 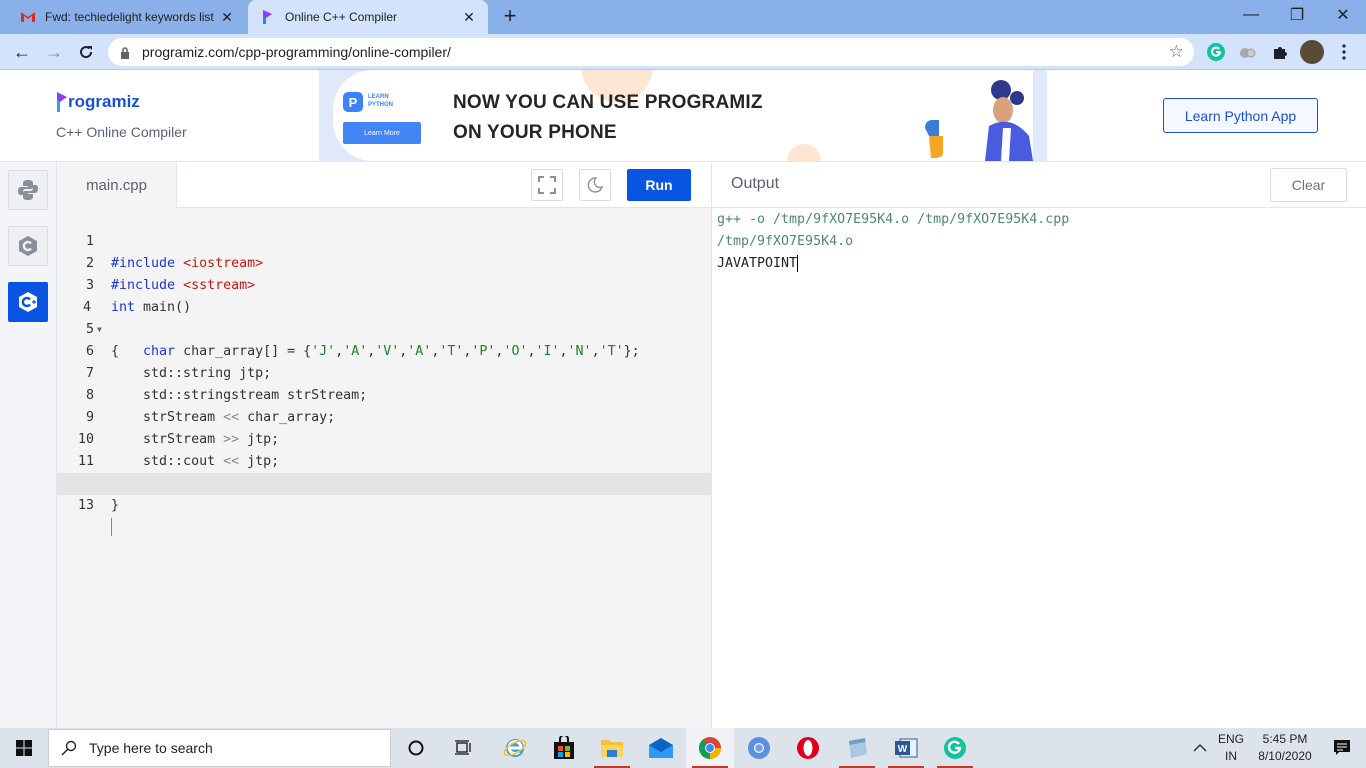 What do you see at coordinates (1230, 739) in the screenshot?
I see `language-code: ENG` at bounding box center [1230, 739].